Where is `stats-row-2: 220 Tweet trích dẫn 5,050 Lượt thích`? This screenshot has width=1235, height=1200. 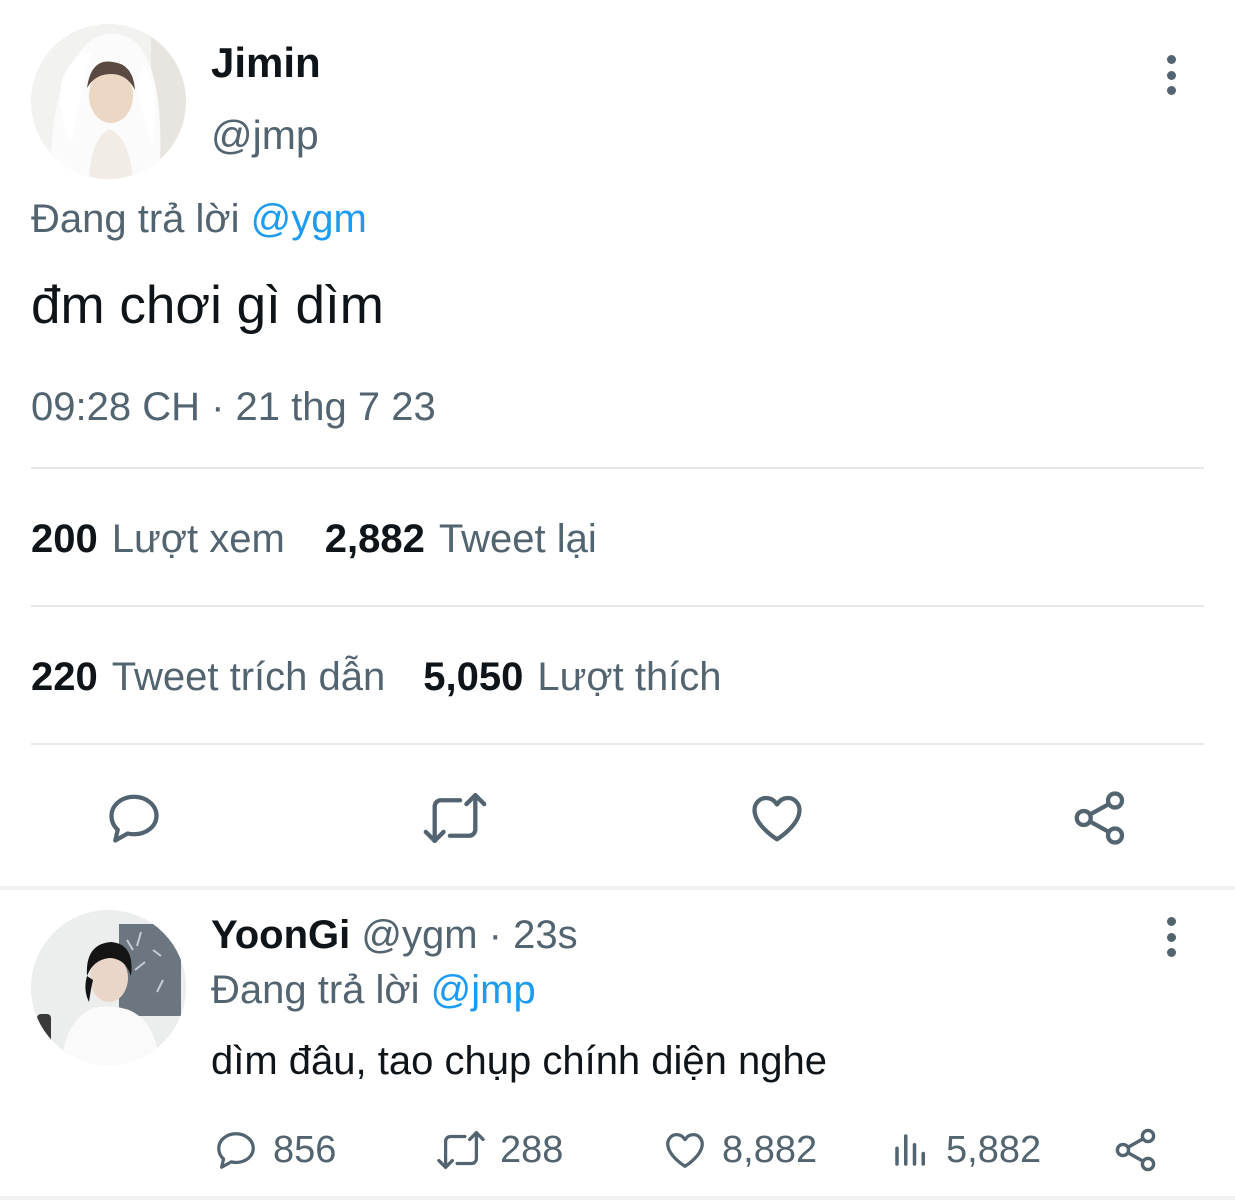
stats-row-2: 220 Tweet trích dẫn 5,050 Lượt thích is located at coordinates (376, 677).